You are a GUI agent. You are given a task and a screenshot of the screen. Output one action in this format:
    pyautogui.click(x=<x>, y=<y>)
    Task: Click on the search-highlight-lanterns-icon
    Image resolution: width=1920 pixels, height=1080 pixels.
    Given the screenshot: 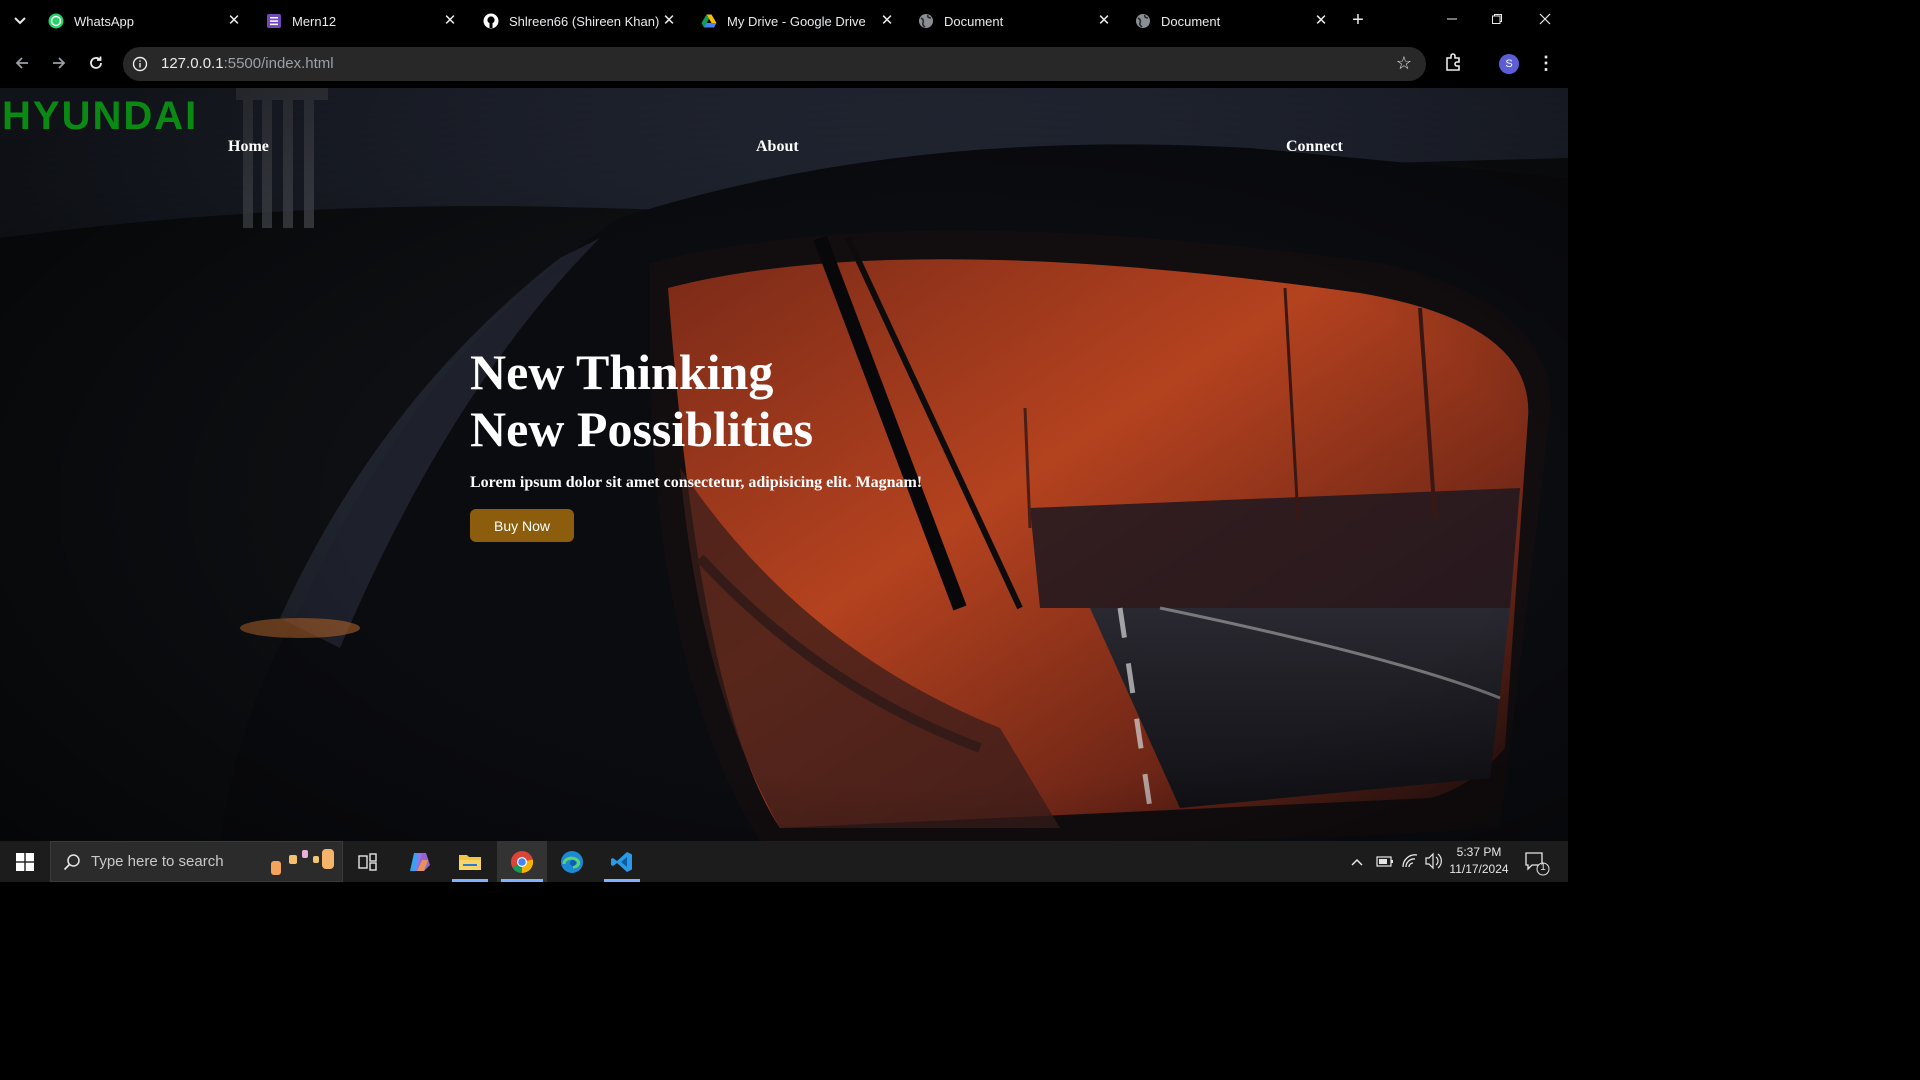 What is the action you would take?
    pyautogui.click(x=304, y=862)
    